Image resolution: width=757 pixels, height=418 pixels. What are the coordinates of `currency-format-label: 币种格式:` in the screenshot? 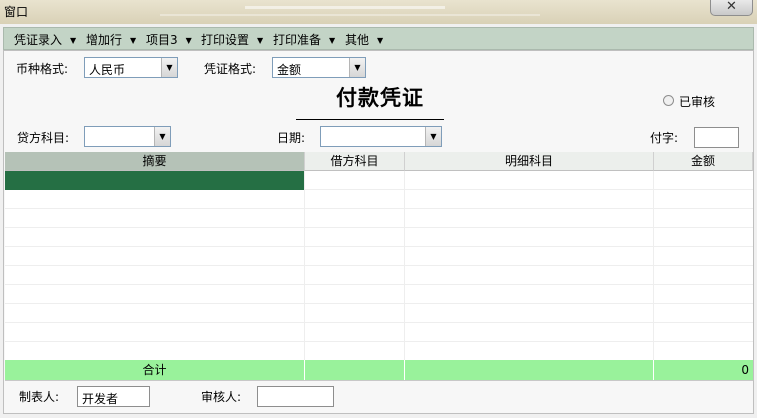 It's located at (42, 69).